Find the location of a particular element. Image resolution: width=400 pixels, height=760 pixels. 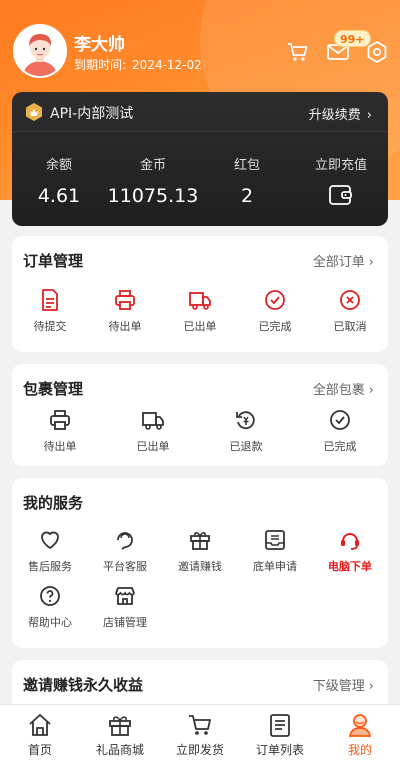

item-label: 底单申请 is located at coordinates (275, 566).